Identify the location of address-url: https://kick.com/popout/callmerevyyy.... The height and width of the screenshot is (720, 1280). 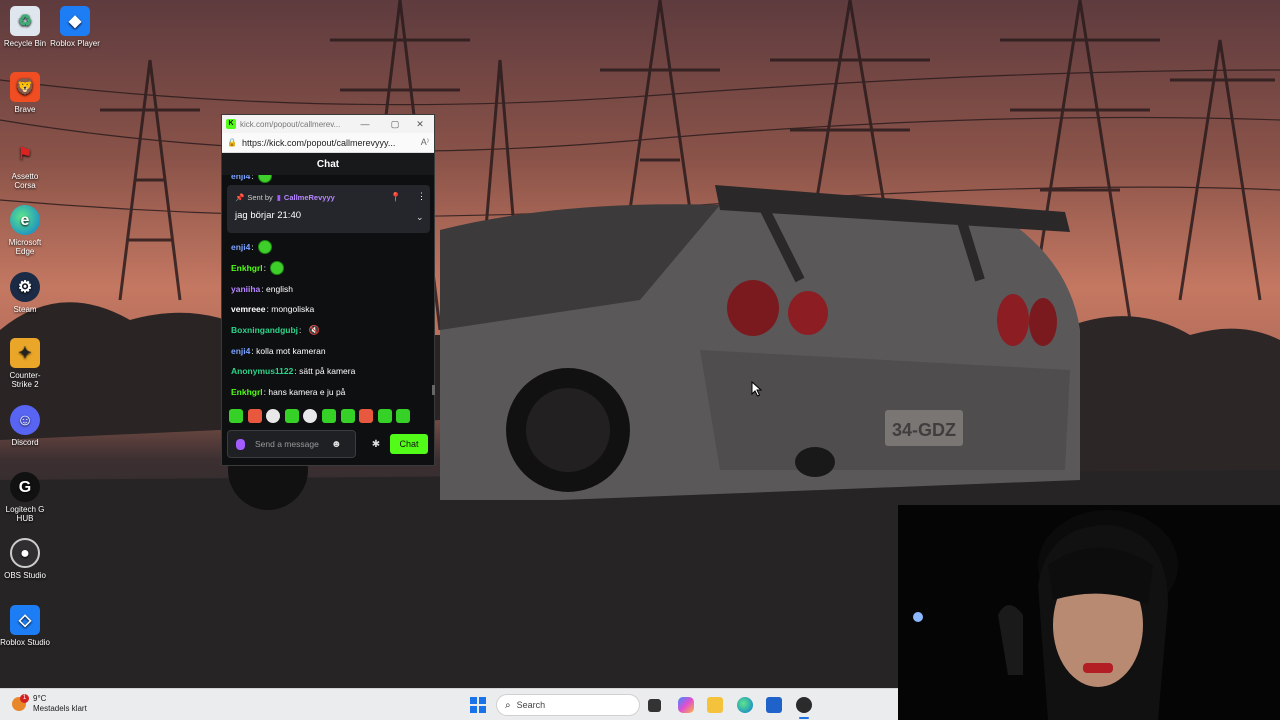
(331, 143).